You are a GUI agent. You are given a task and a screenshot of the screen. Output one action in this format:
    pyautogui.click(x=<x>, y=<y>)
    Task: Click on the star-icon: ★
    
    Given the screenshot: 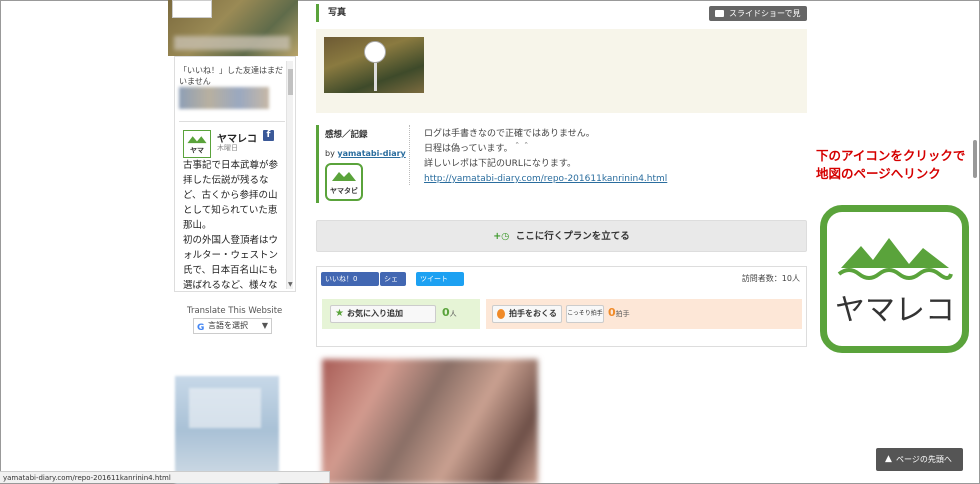 What is the action you would take?
    pyautogui.click(x=339, y=313)
    